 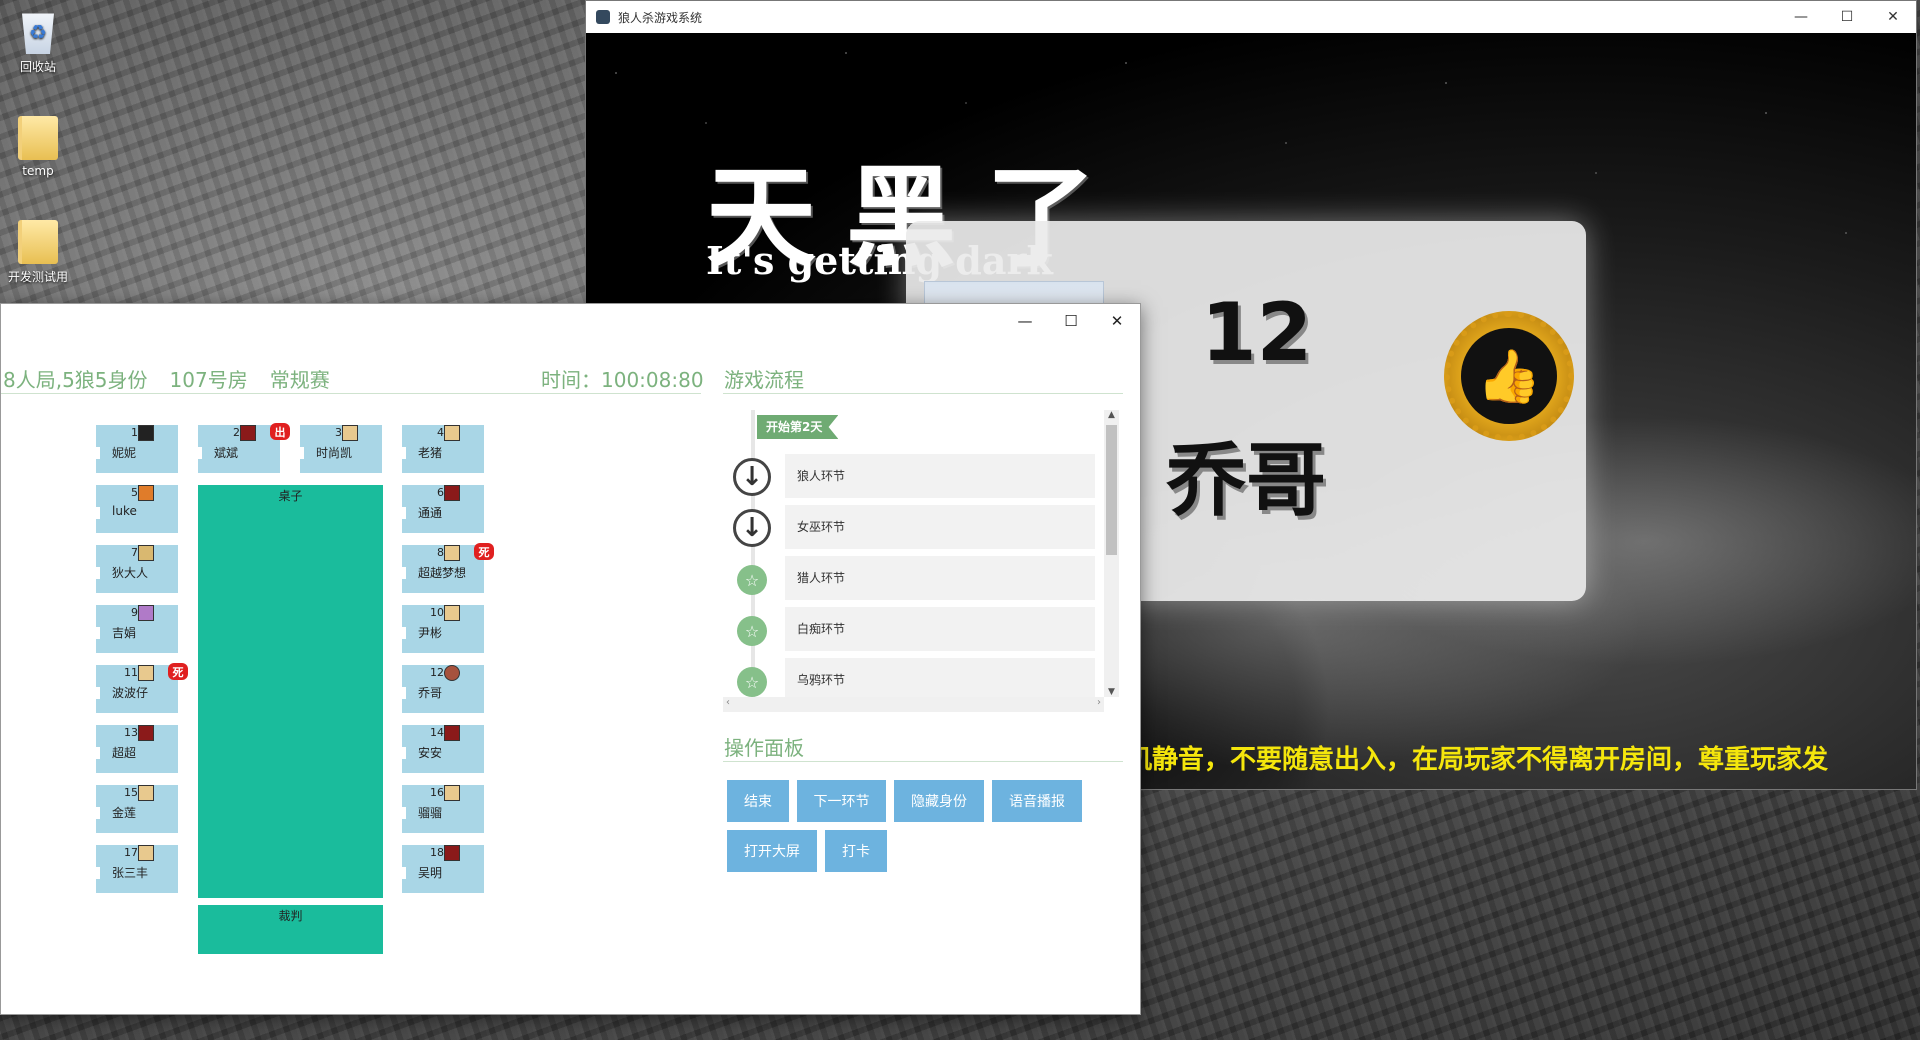 I want to click on seat-number: 7, so click(x=134, y=552).